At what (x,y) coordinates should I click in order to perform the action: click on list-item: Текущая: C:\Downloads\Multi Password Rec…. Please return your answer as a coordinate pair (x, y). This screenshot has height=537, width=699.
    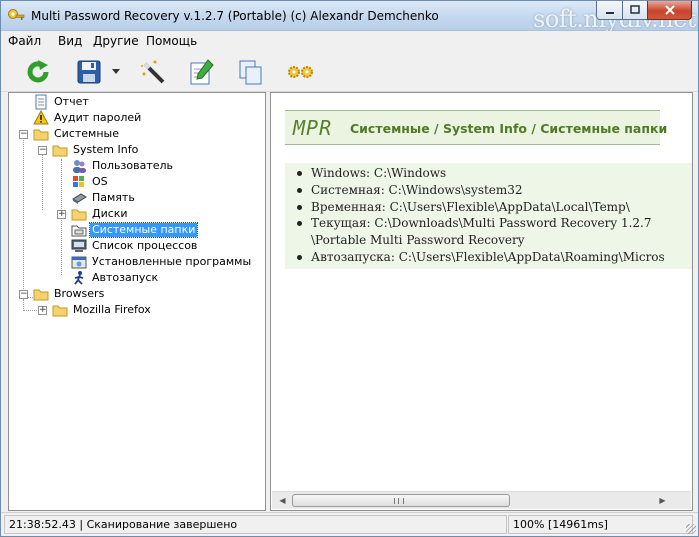
    Looking at the image, I should click on (494, 223).